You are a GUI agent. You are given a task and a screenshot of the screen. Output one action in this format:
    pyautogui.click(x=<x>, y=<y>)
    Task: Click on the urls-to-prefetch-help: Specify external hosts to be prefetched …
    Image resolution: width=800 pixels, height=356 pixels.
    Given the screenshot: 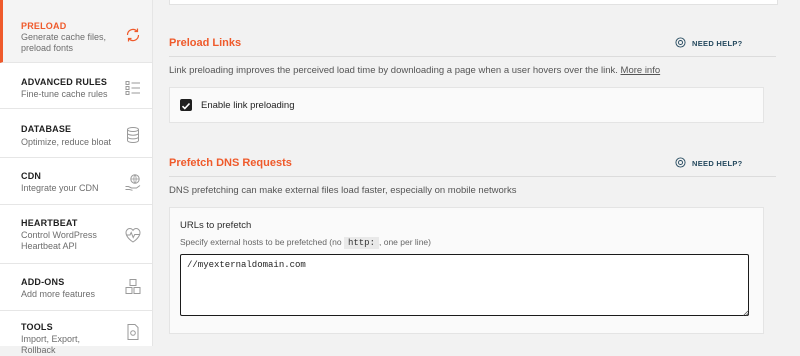 What is the action you would take?
    pyautogui.click(x=305, y=243)
    